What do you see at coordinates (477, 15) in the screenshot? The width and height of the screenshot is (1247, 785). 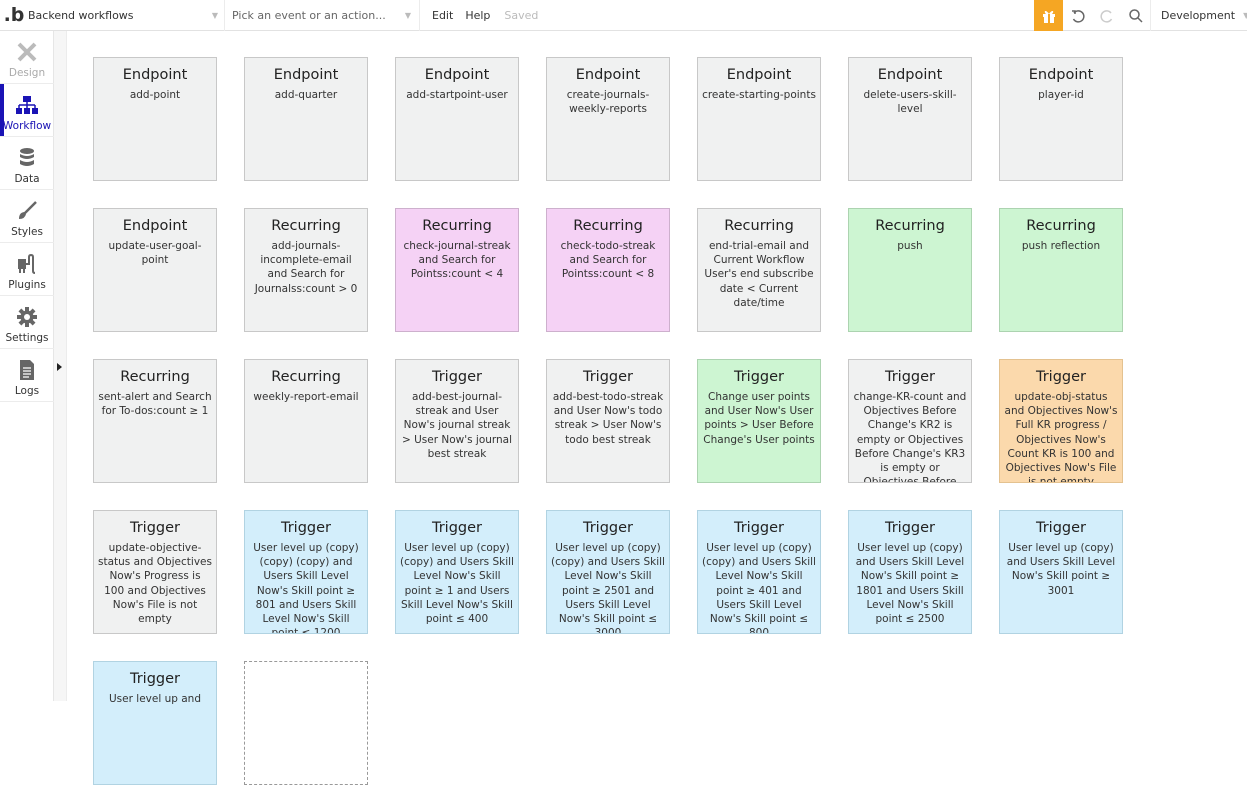 I see `menu-help: Help` at bounding box center [477, 15].